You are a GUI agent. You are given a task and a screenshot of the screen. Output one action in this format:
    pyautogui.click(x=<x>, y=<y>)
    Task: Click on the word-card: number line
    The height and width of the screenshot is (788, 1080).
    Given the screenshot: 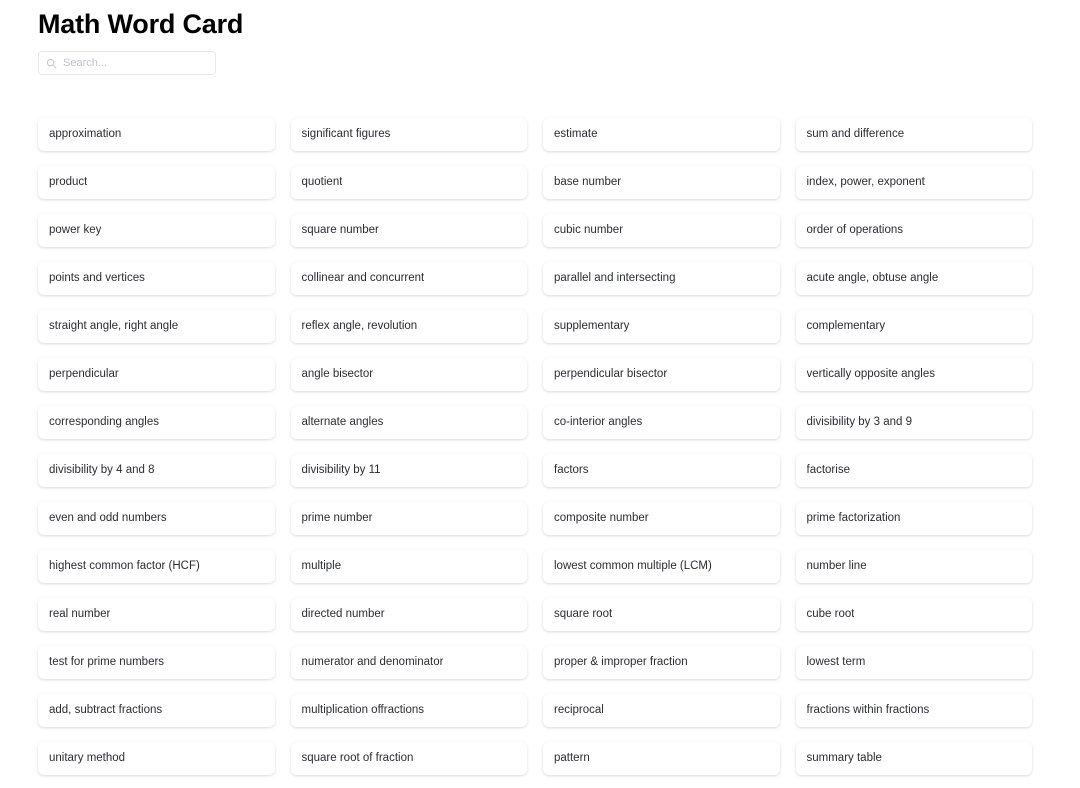 What is the action you would take?
    pyautogui.click(x=913, y=566)
    